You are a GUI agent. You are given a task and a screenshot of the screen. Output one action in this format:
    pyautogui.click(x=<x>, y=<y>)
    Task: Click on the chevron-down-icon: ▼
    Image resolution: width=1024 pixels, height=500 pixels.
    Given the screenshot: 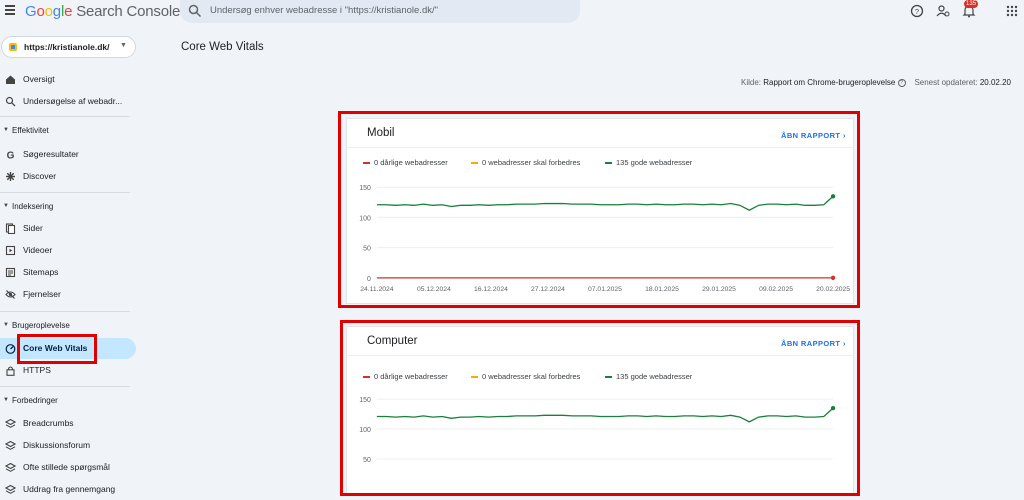 What is the action you would take?
    pyautogui.click(x=123, y=45)
    